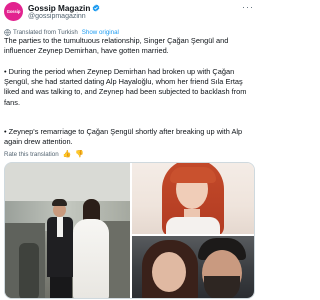 The height and width of the screenshot is (300, 320). I want to click on more-options-icon: ···, so click(248, 7).